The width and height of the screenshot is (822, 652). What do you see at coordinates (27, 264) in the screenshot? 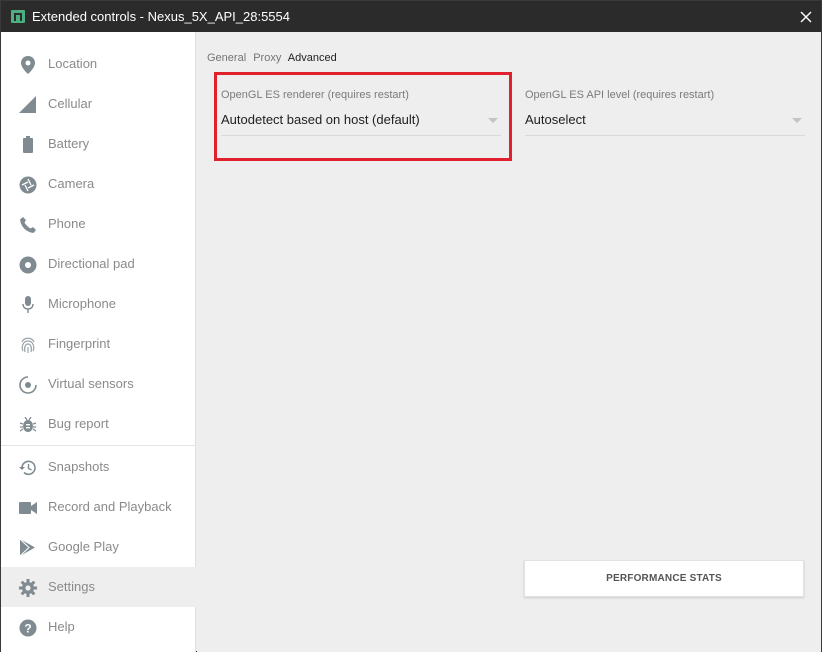
I see `dpad-icon` at bounding box center [27, 264].